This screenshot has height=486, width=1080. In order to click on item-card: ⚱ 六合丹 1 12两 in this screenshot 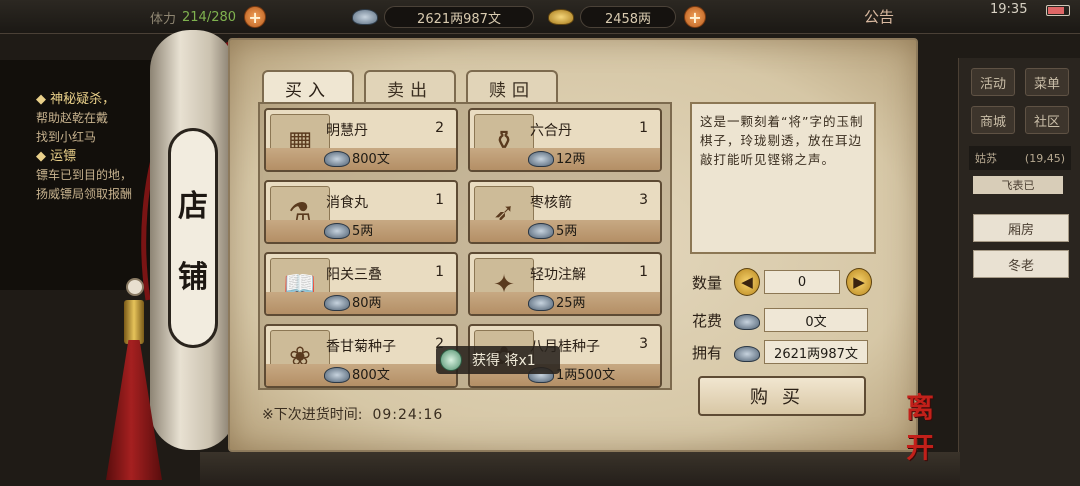, I will do `click(565, 140)`.